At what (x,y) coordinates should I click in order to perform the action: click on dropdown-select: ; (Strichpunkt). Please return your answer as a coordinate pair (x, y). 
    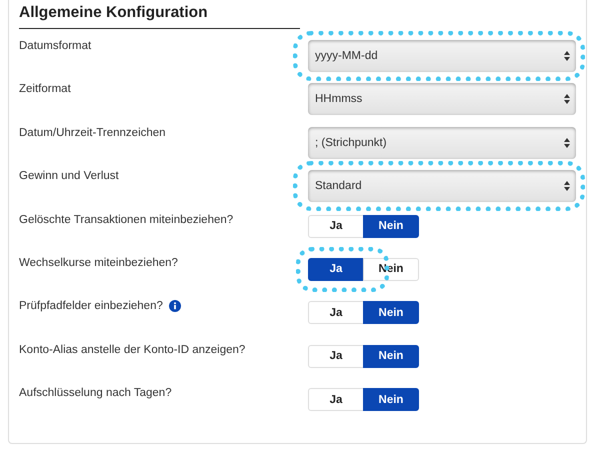
    Looking at the image, I should click on (442, 142).